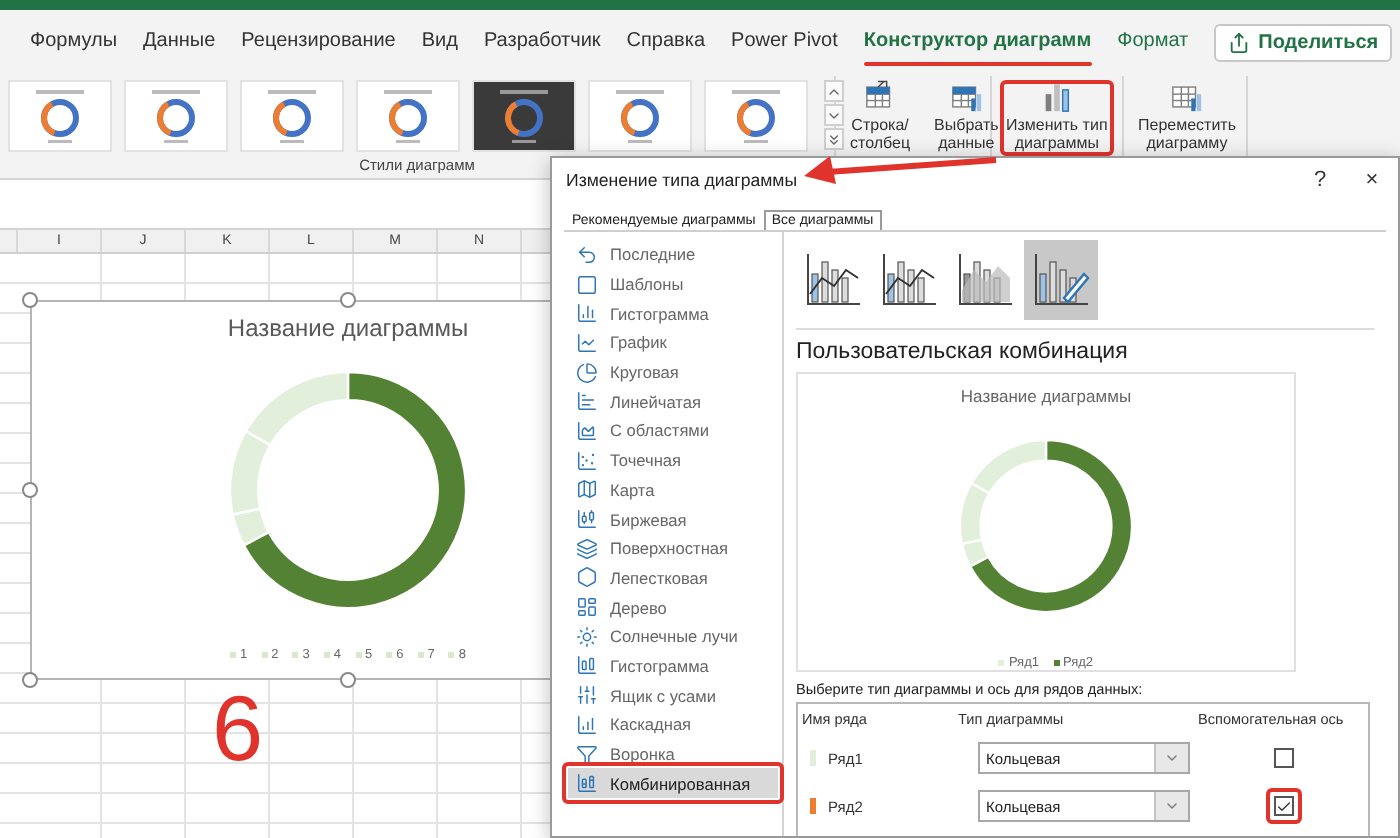  Describe the element at coordinates (977, 43) in the screenshot. I see `ribbon-tab: Конструктор диаграмм` at that location.